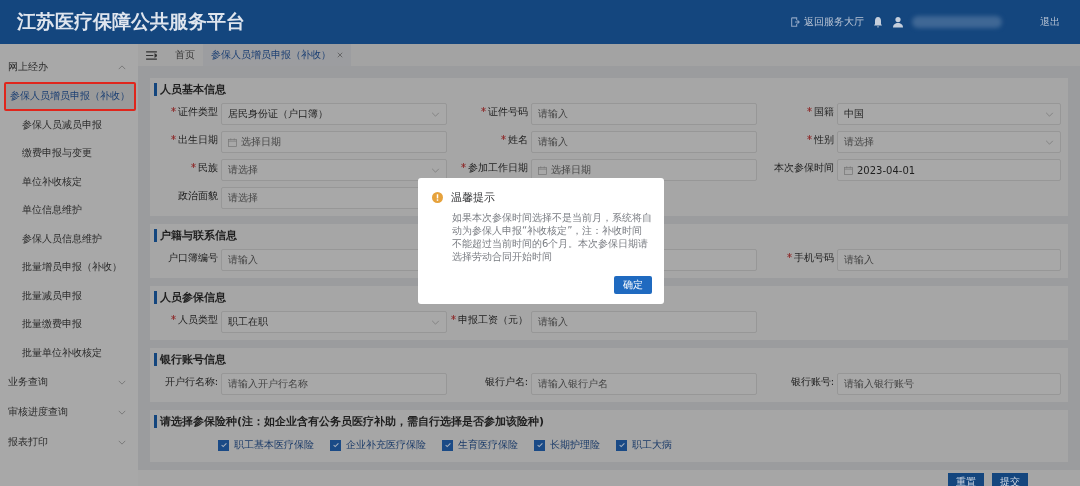  What do you see at coordinates (567, 445) in the screenshot?
I see `checkbox: 长期护理险` at bounding box center [567, 445].